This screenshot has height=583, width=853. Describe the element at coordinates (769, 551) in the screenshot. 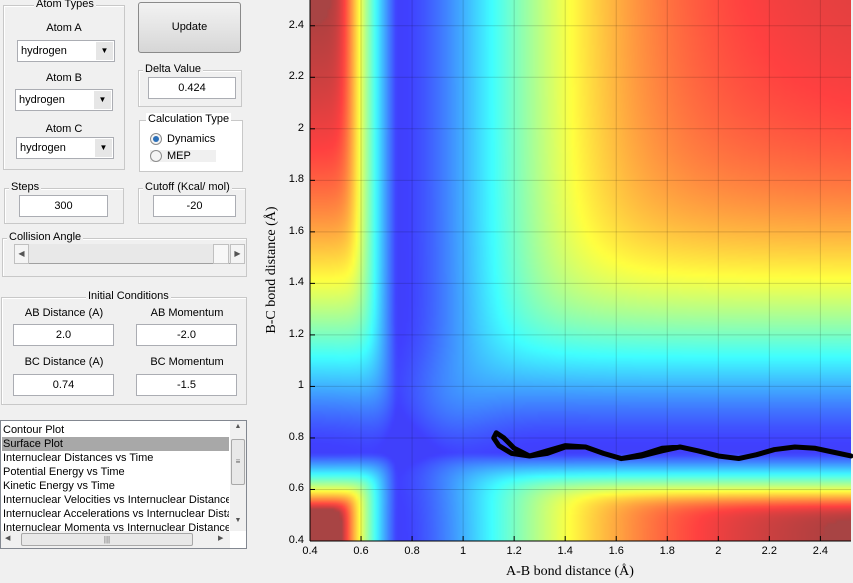

I see `x-tick-label: 2.2` at that location.